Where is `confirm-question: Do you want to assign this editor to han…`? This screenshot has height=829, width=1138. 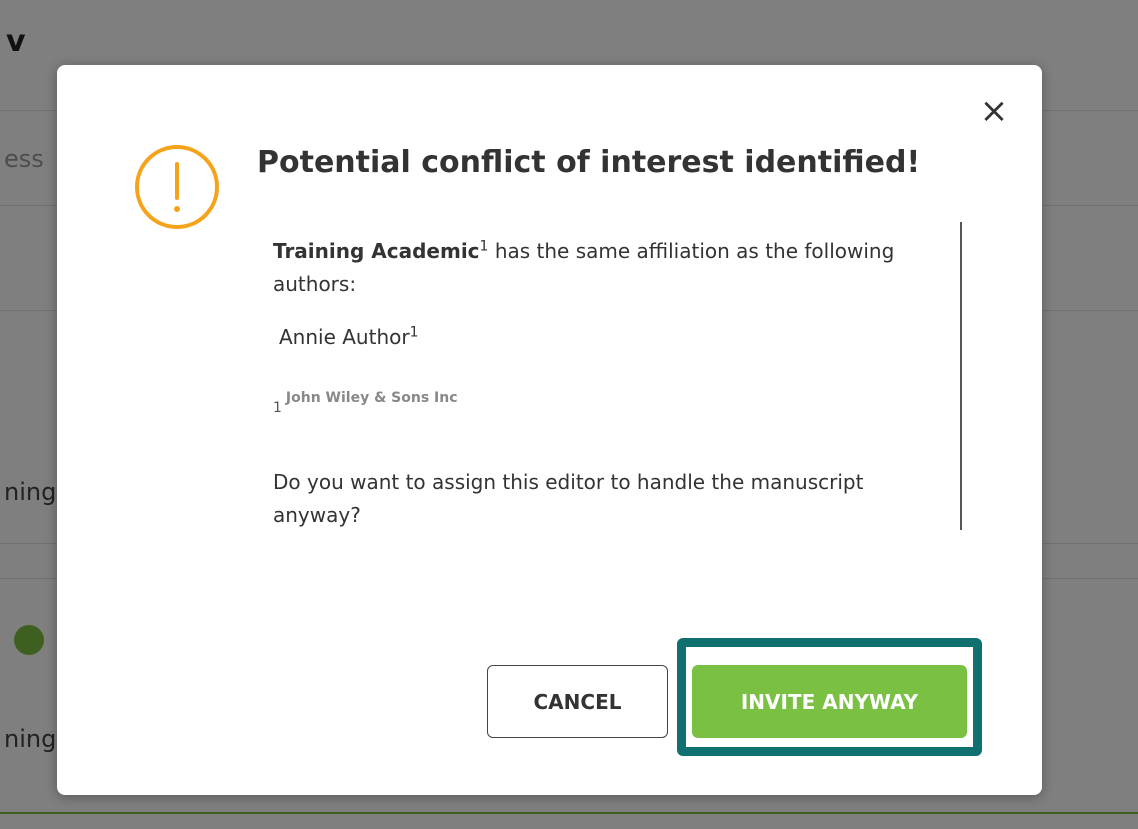
confirm-question: Do you want to assign this editor to han… is located at coordinates (568, 498).